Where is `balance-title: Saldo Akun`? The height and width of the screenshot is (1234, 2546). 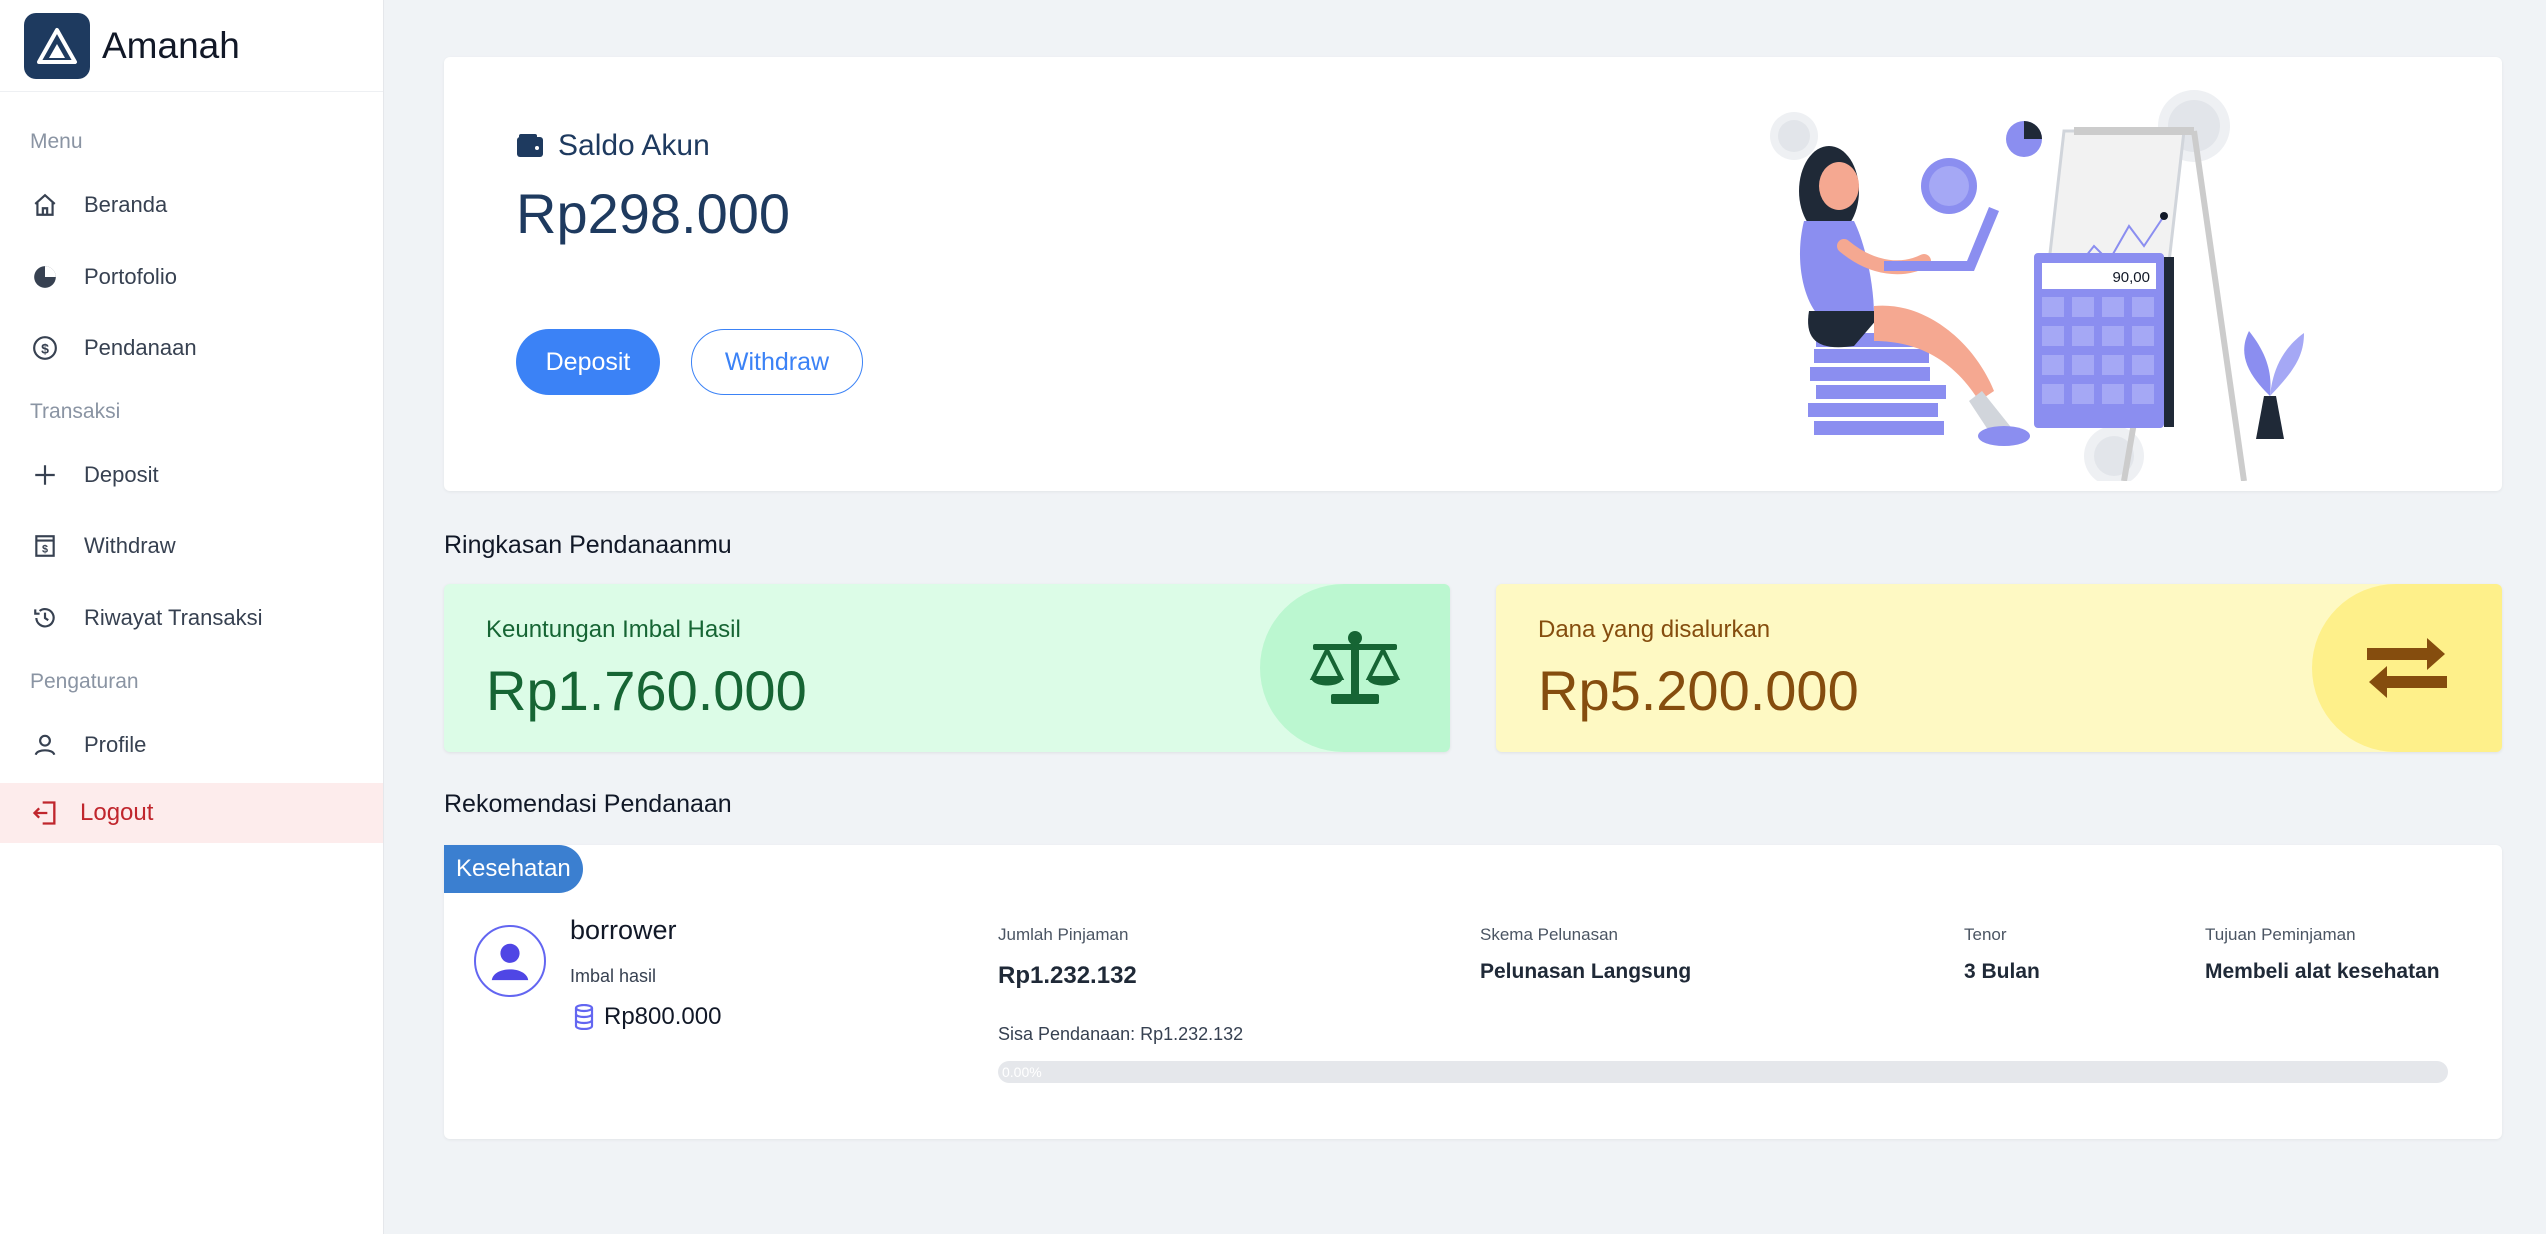 balance-title: Saldo Akun is located at coordinates (613, 146).